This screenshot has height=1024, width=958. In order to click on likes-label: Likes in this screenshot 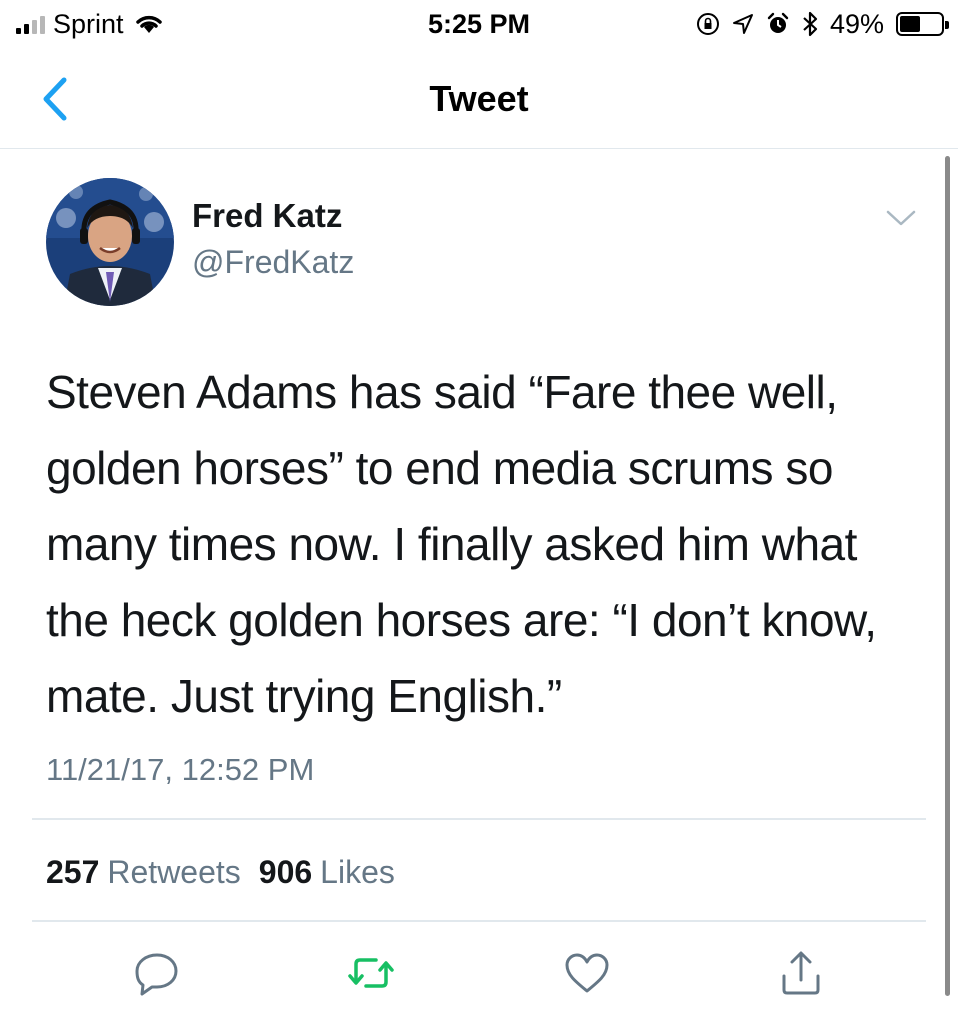, I will do `click(357, 872)`.